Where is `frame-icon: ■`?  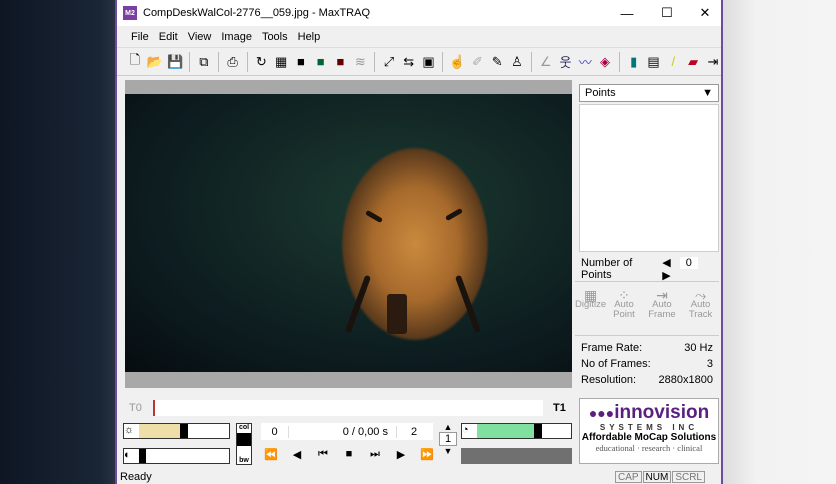
frame-icon: ■ is located at coordinates (301, 62).